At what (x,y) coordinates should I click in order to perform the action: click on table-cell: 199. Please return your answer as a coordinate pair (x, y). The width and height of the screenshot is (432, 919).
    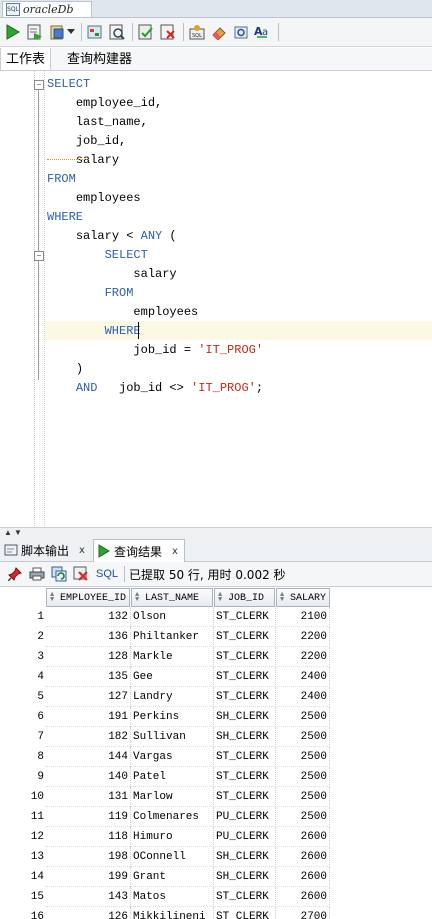
    Looking at the image, I should click on (88, 877).